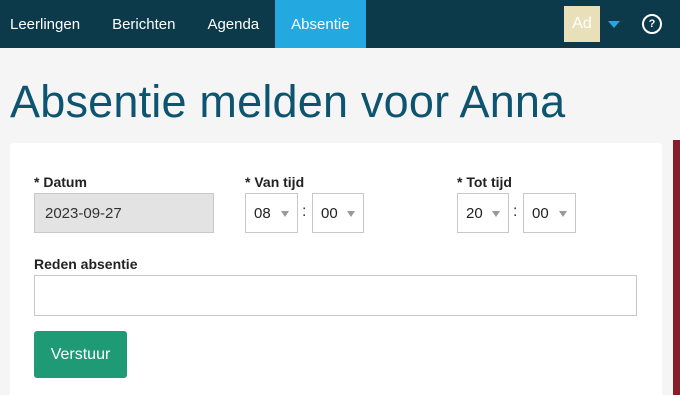  Describe the element at coordinates (484, 182) in the screenshot. I see `to-time-label: * Tot tijd` at that location.